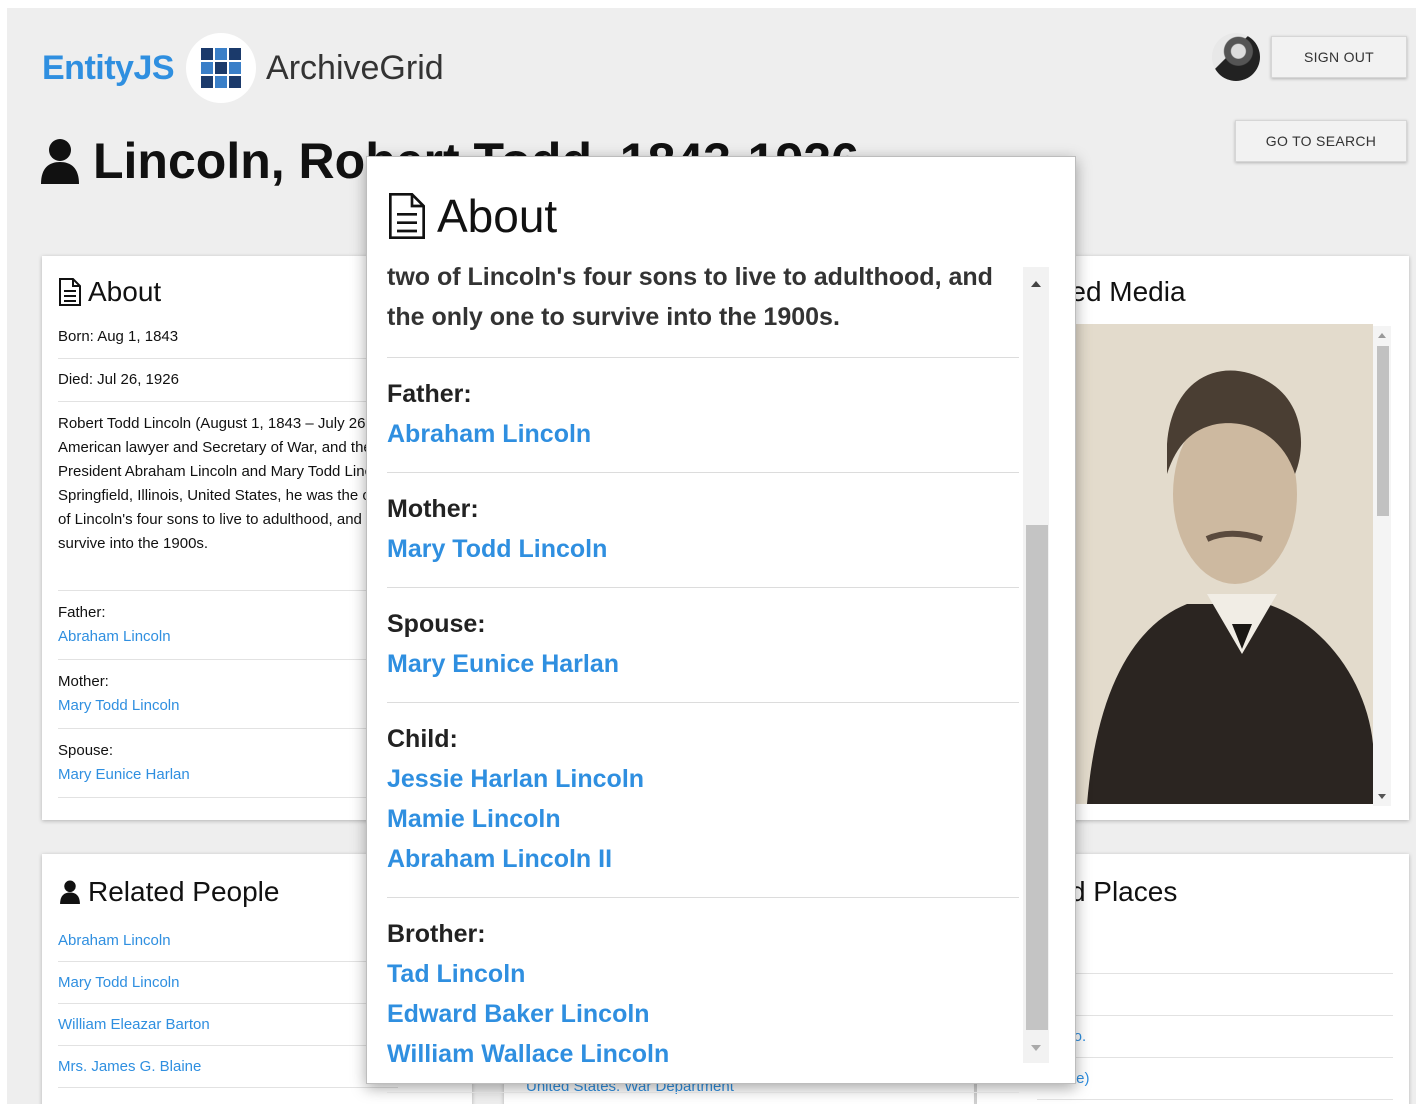 Image resolution: width=1416 pixels, height=1104 pixels. Describe the element at coordinates (108, 68) in the screenshot. I see `brand-entityjs: EntityJS` at that location.